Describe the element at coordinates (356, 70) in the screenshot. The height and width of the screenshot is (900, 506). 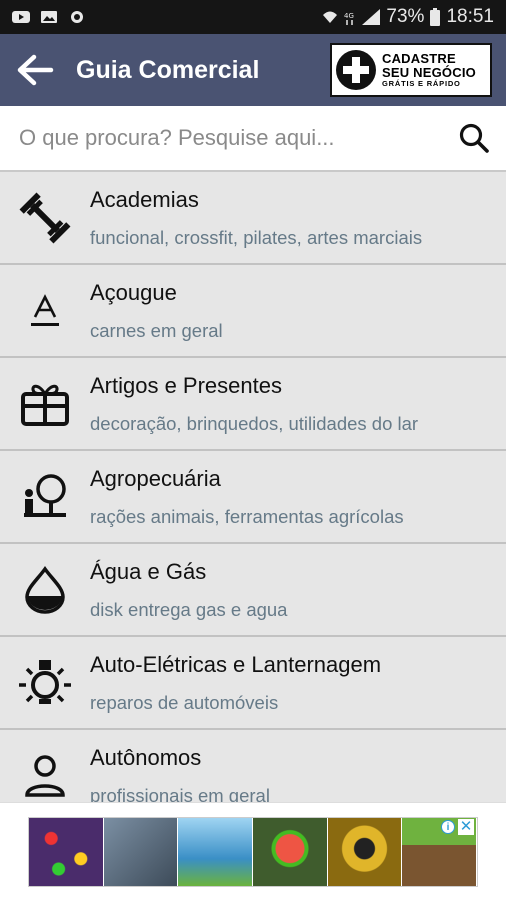
I see `plus-icon` at that location.